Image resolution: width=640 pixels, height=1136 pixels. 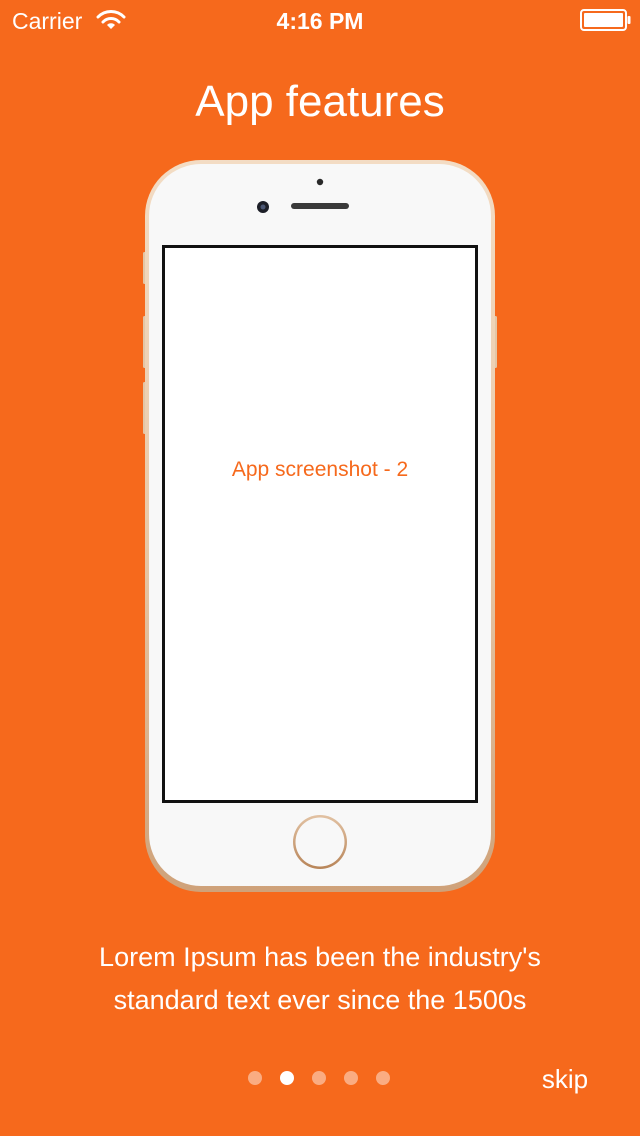 What do you see at coordinates (320, 469) in the screenshot?
I see `screenshot-placeholder-label: App screenshot - 2` at bounding box center [320, 469].